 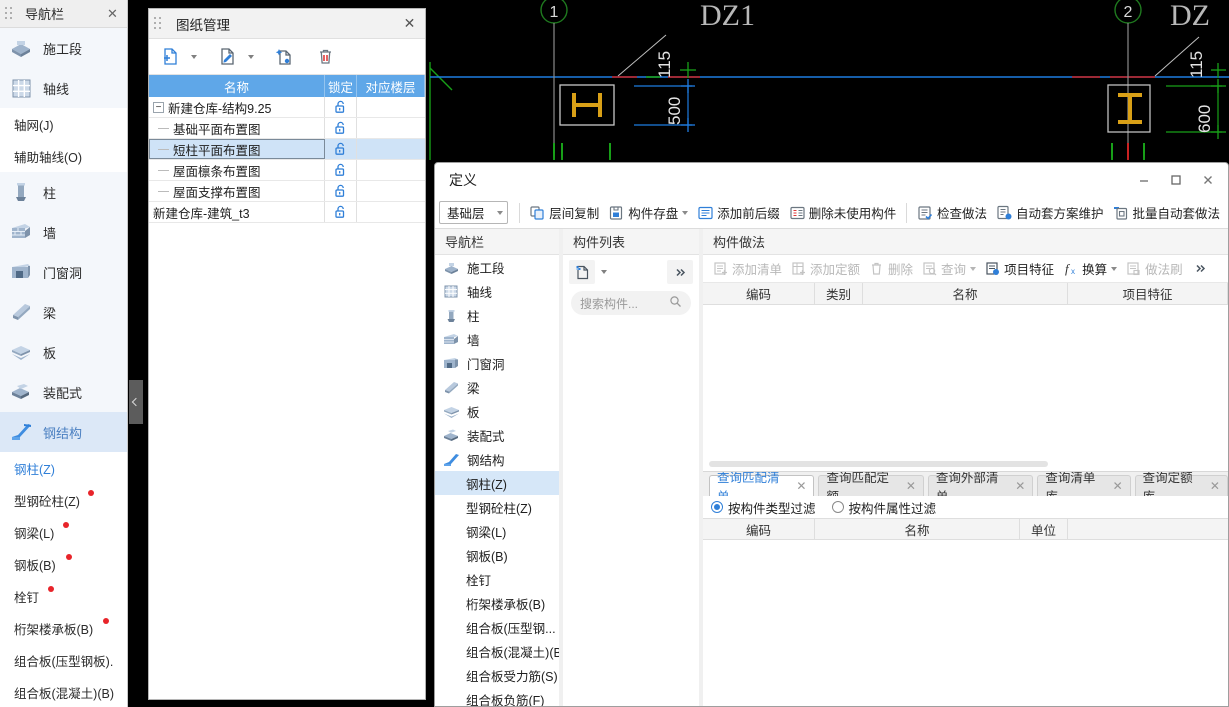 I want to click on query-grid-body, so click(x=965, y=623).